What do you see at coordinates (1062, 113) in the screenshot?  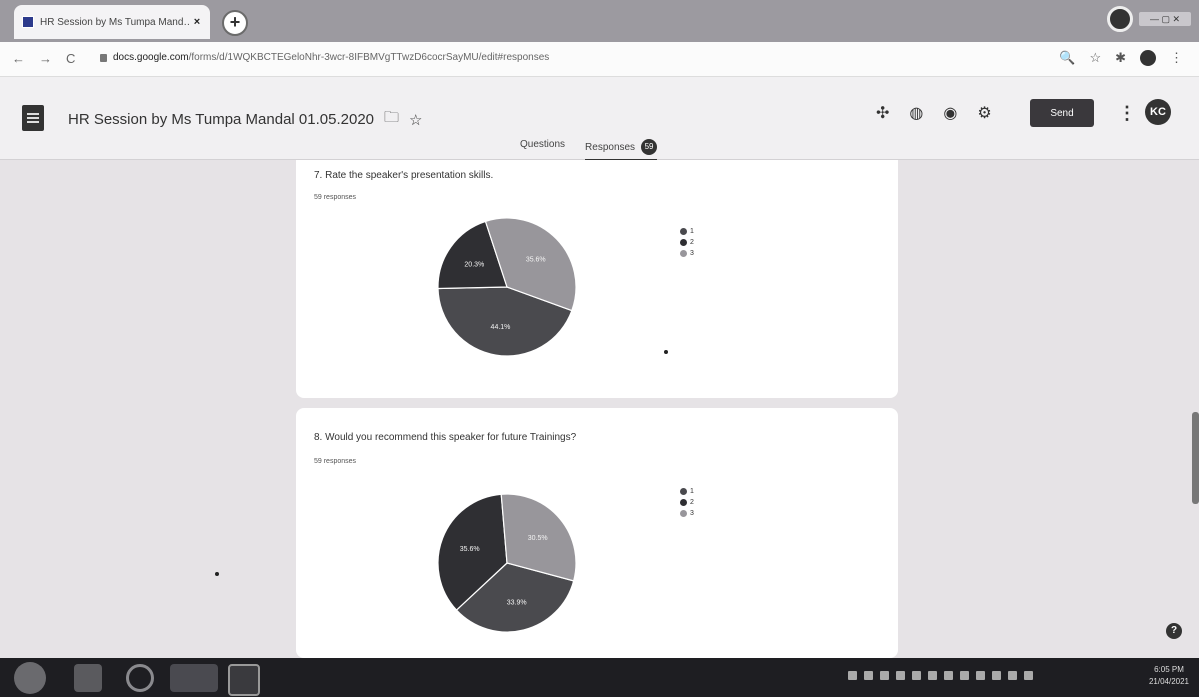 I see `send-button: Send` at bounding box center [1062, 113].